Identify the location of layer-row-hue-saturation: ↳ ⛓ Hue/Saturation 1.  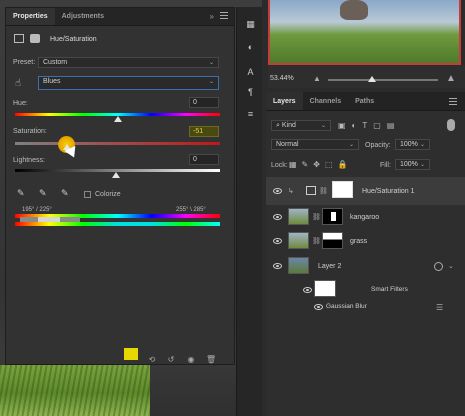
(365, 191).